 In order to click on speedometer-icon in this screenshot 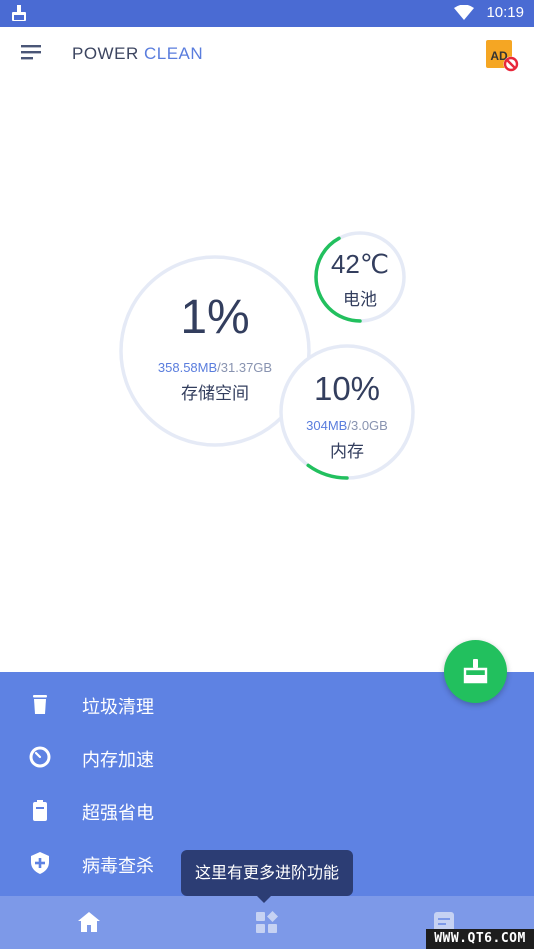, I will do `click(40, 757)`.